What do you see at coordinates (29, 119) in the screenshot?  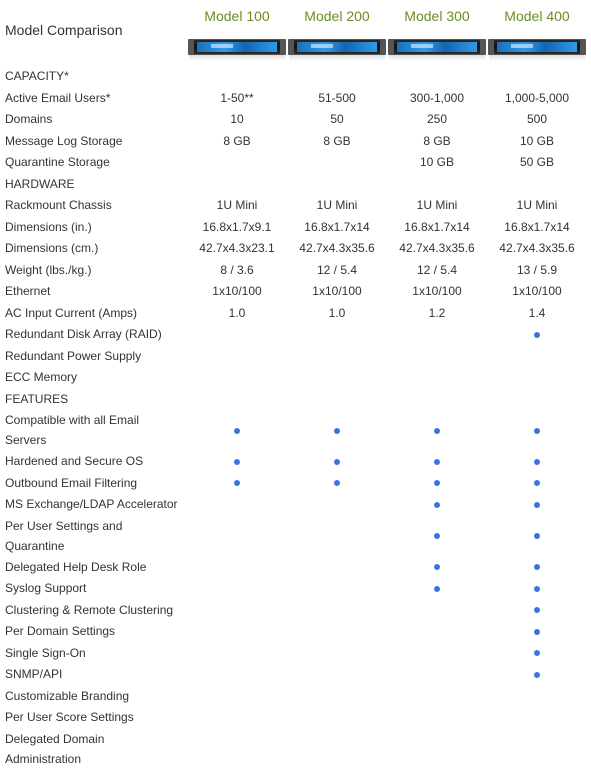 I see `row-label: Domains` at bounding box center [29, 119].